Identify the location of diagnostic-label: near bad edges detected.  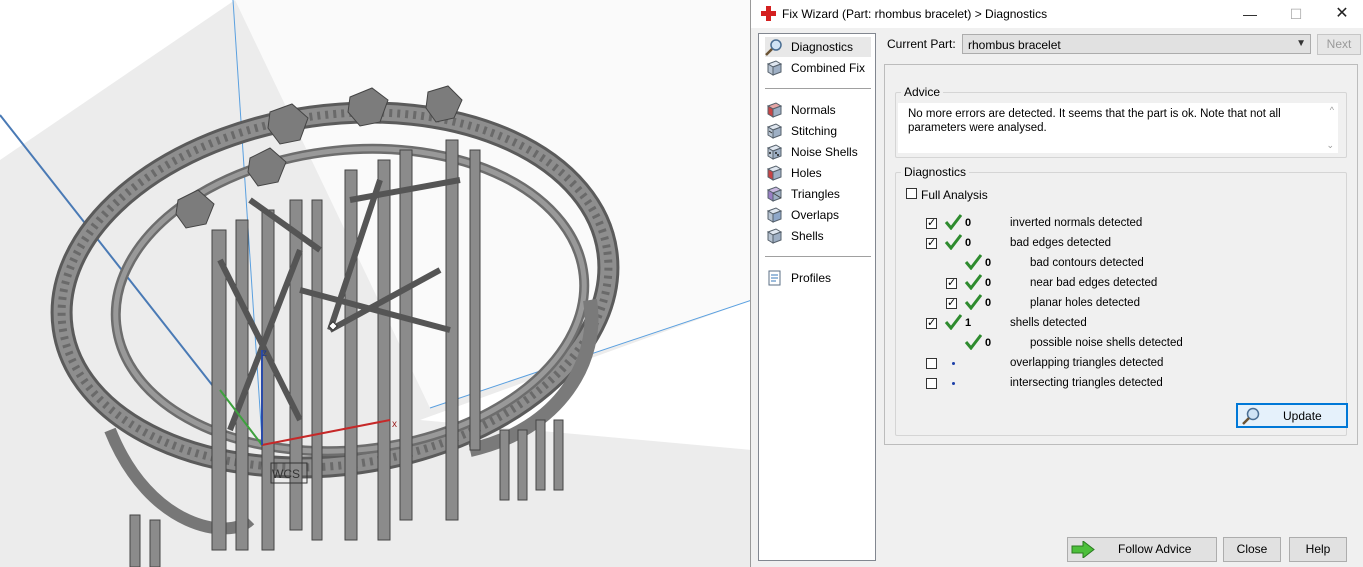
(1094, 283).